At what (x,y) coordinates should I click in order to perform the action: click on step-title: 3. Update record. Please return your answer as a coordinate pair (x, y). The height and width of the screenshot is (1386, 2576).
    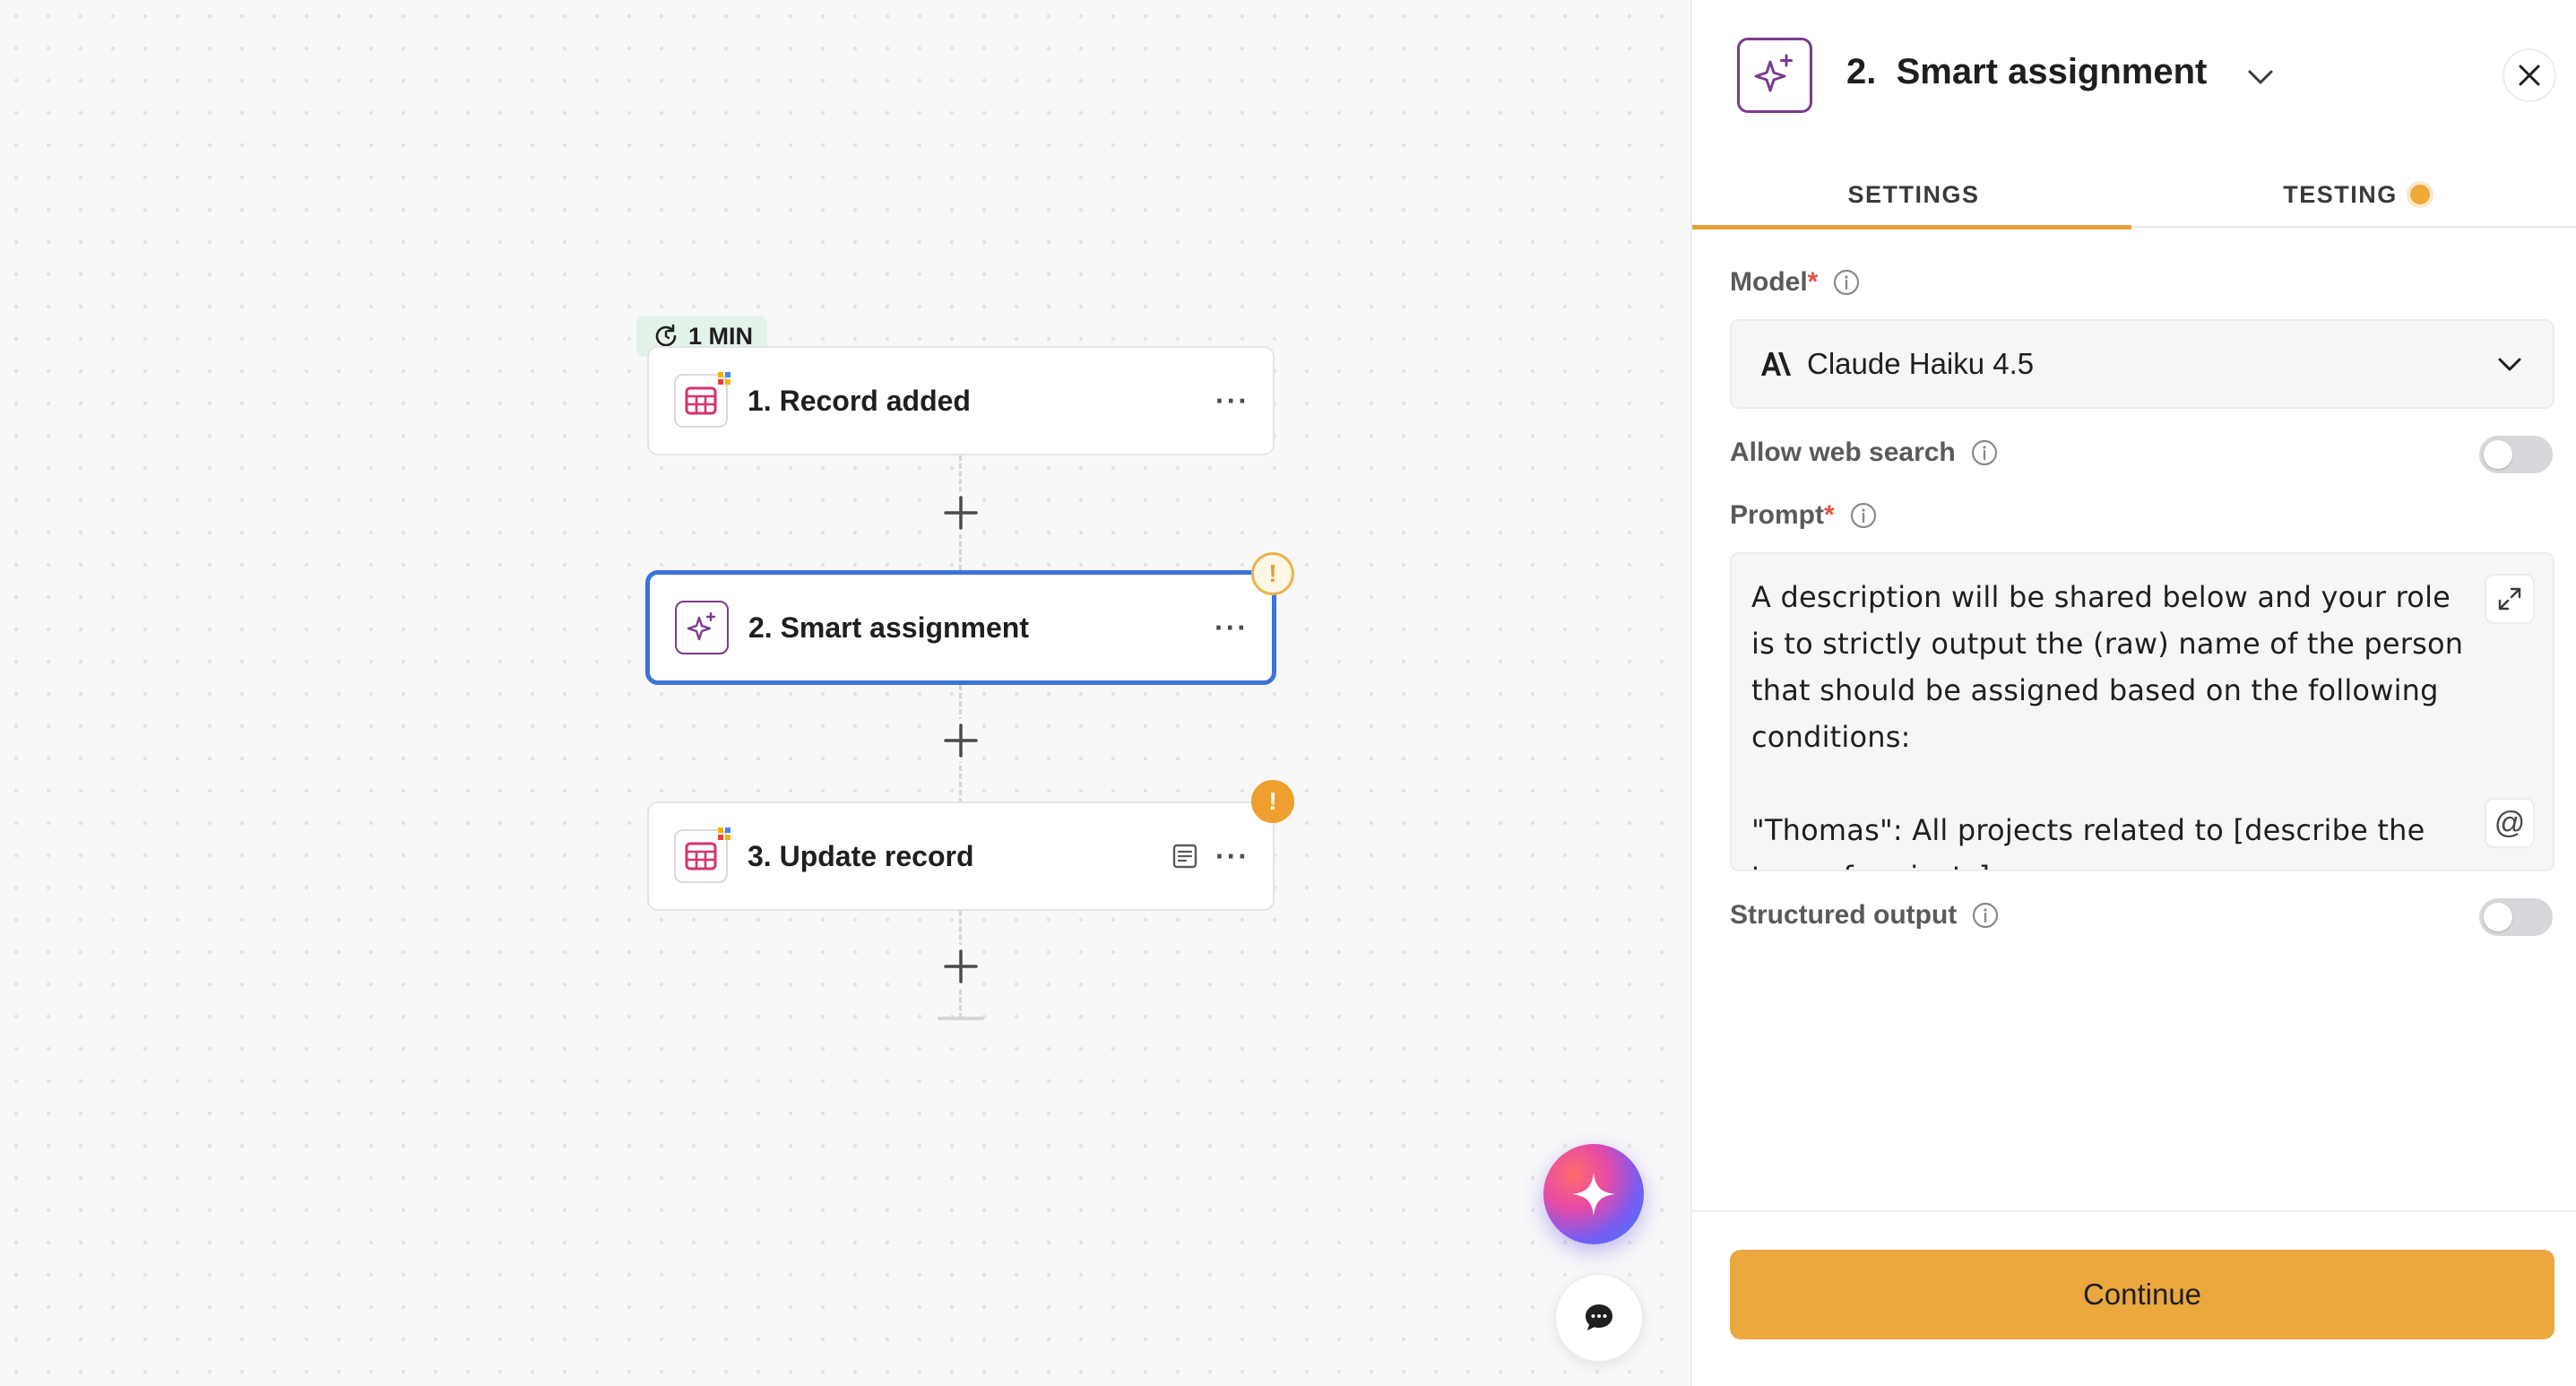
    Looking at the image, I should click on (861, 855).